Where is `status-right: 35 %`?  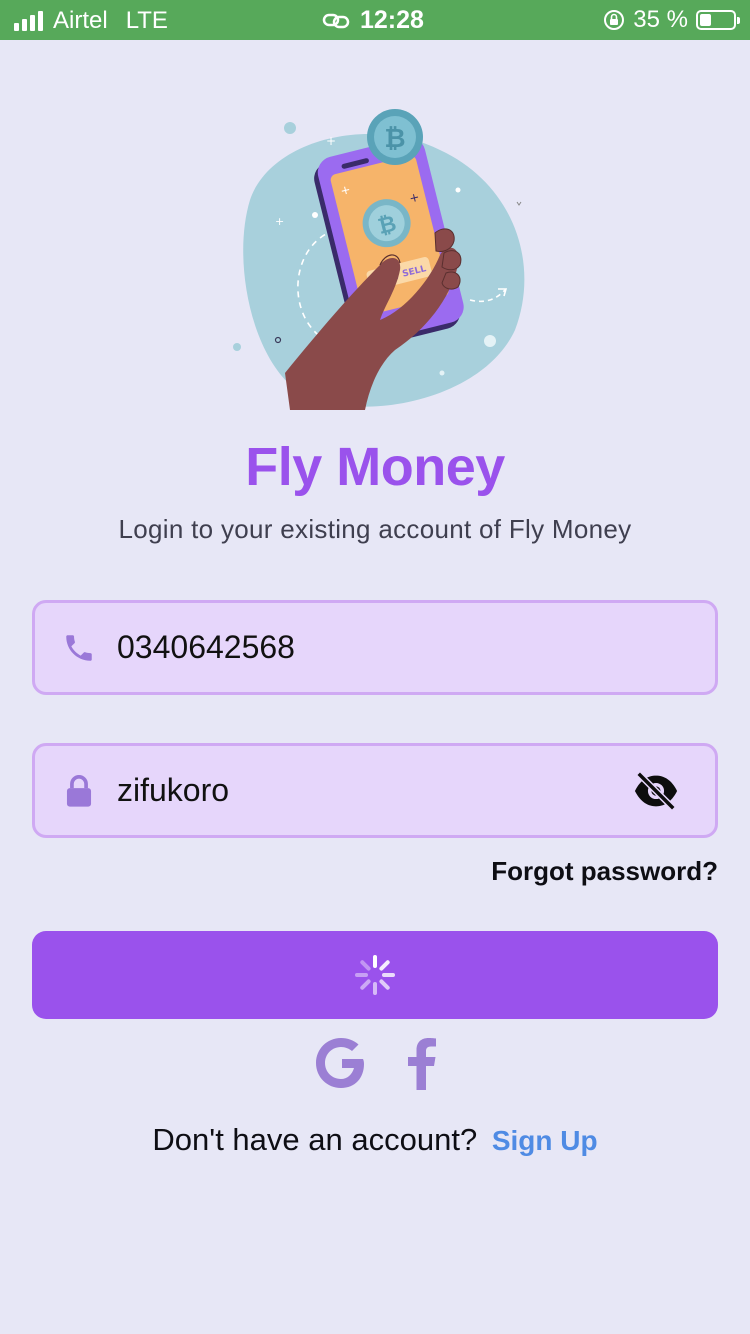 status-right: 35 % is located at coordinates (671, 20).